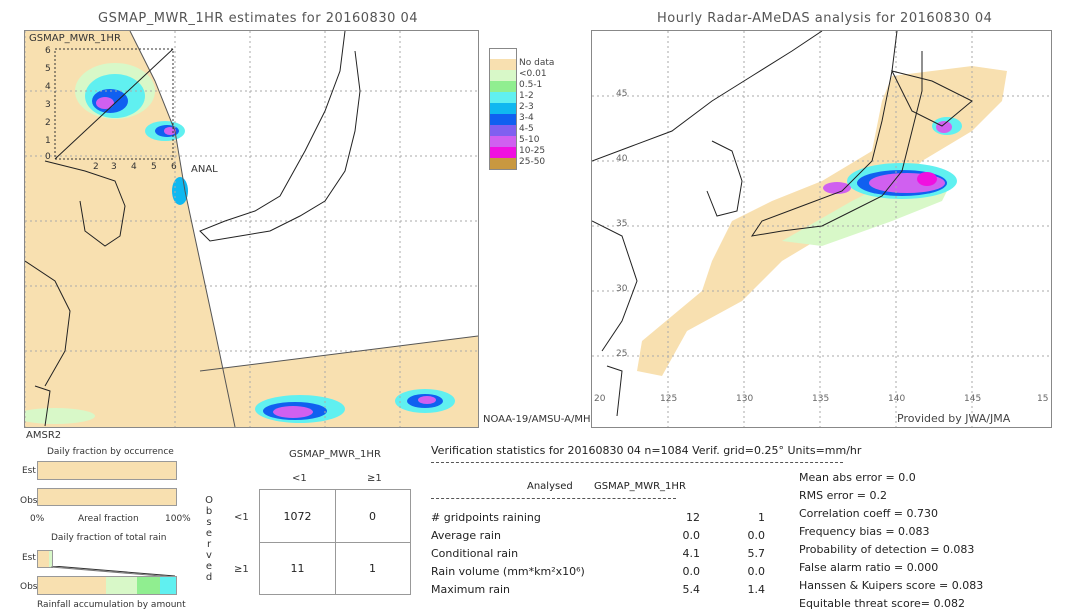  Describe the element at coordinates (48, 51) in the screenshot. I see `inset-y-tick: 6` at that location.